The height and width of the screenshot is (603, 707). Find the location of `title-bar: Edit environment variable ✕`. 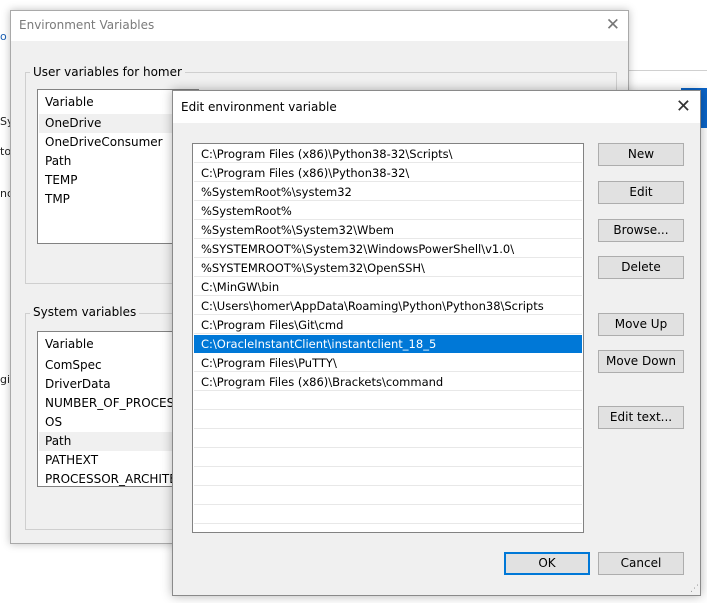

title-bar: Edit environment variable ✕ is located at coordinates (436, 107).